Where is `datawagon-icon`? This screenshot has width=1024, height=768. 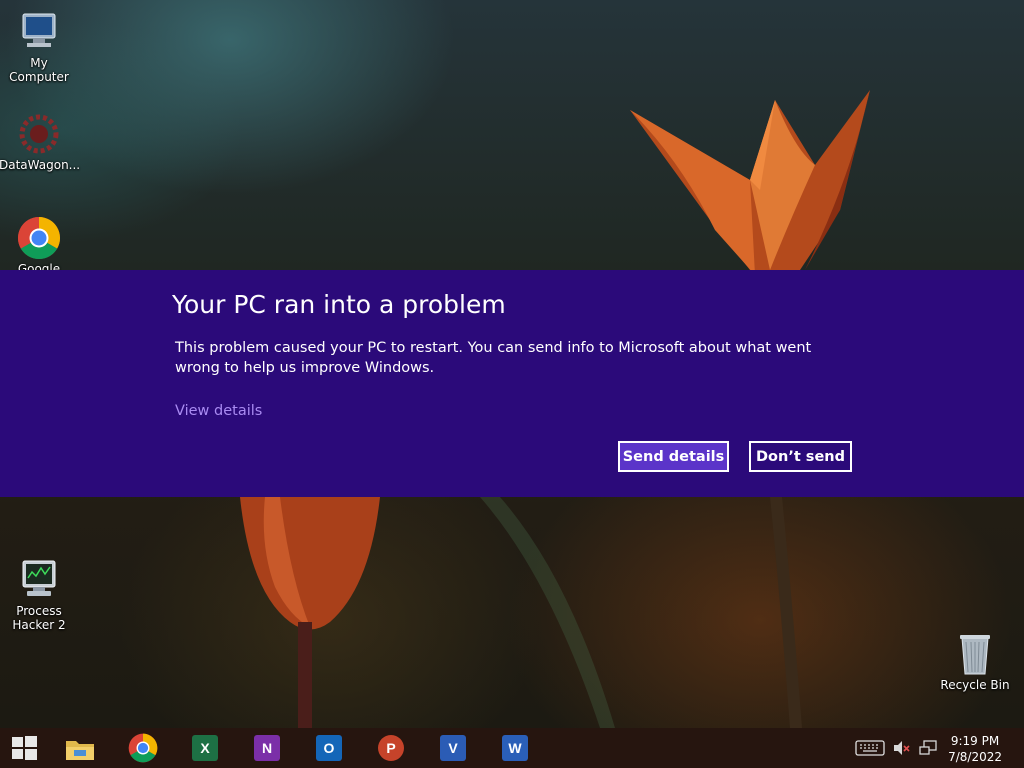
datawagon-icon is located at coordinates (39, 134).